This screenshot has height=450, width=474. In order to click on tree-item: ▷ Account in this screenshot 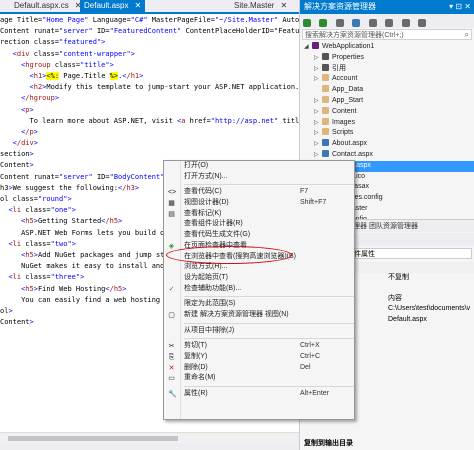, I will do `click(387, 79)`.